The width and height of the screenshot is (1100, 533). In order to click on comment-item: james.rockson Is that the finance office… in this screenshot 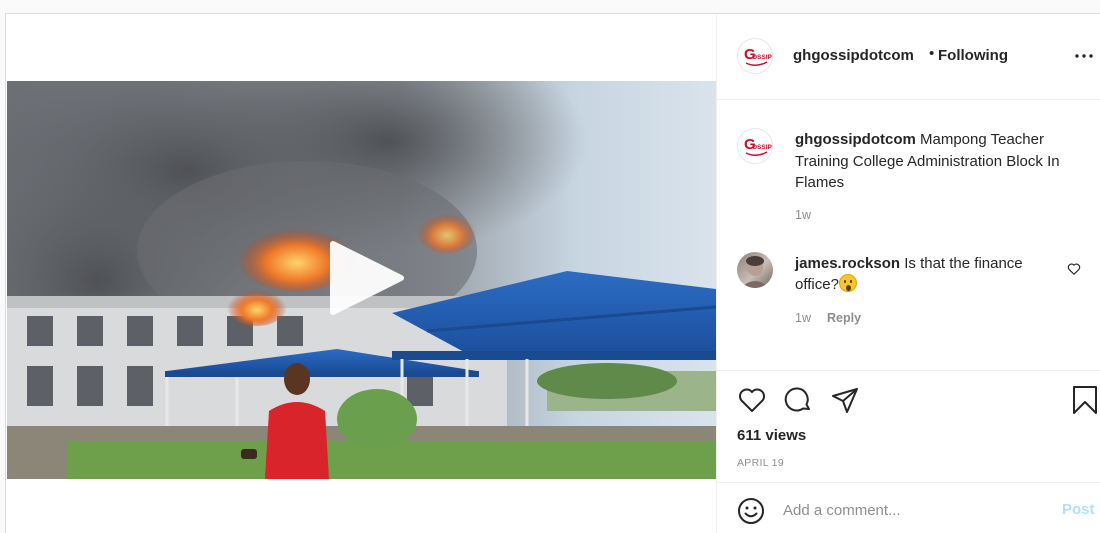, I will do `click(925, 274)`.